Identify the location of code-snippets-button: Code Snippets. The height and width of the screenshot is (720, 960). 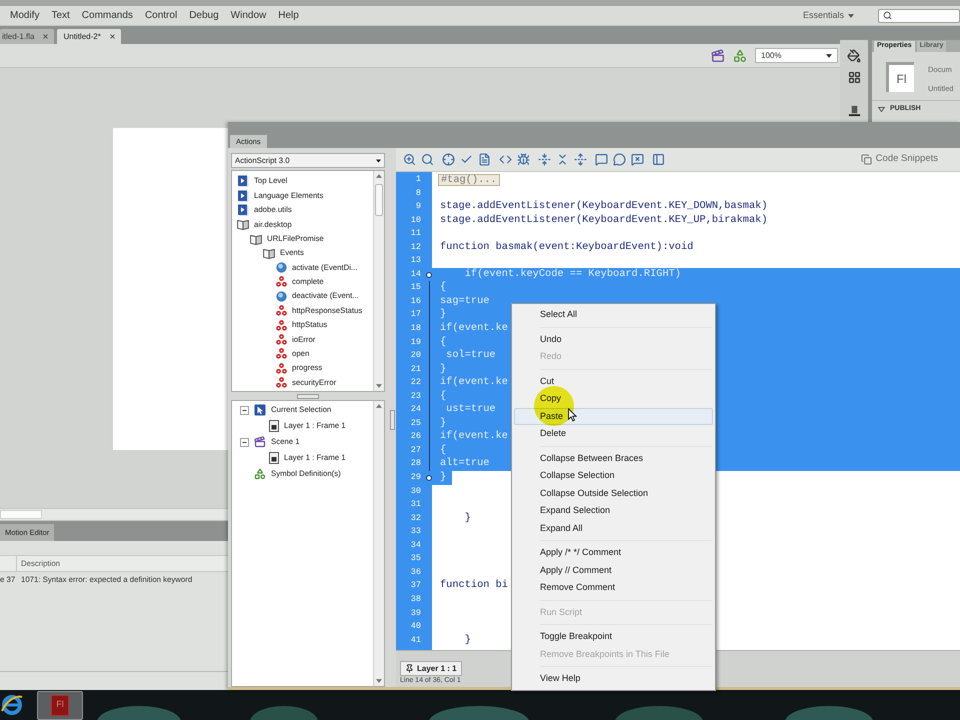
(899, 159).